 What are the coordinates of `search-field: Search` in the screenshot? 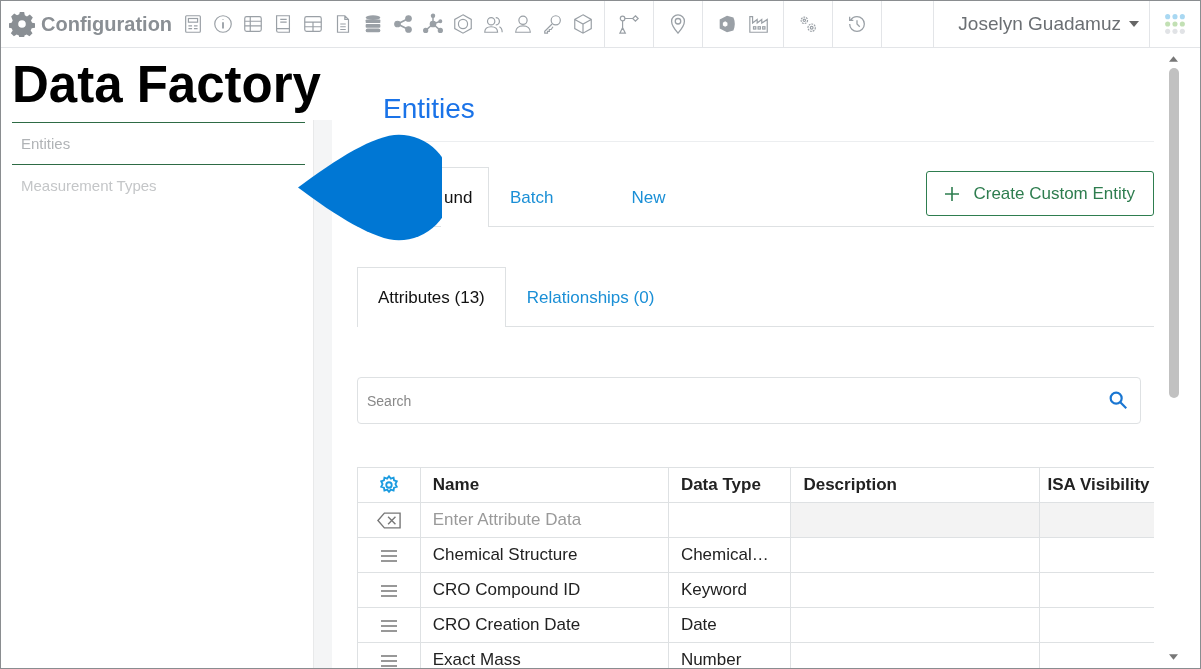 It's located at (749, 400).